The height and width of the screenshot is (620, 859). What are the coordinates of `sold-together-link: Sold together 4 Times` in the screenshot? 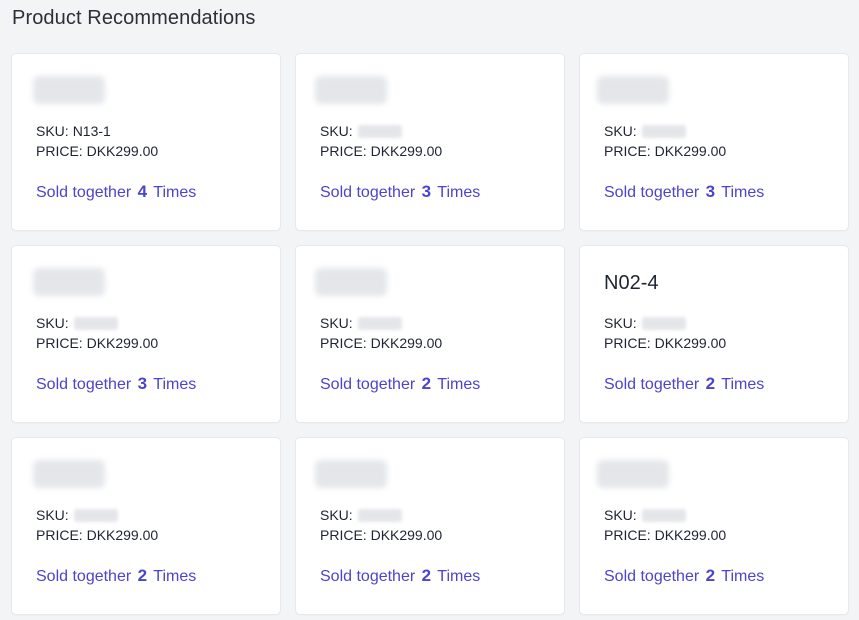 It's located at (116, 192).